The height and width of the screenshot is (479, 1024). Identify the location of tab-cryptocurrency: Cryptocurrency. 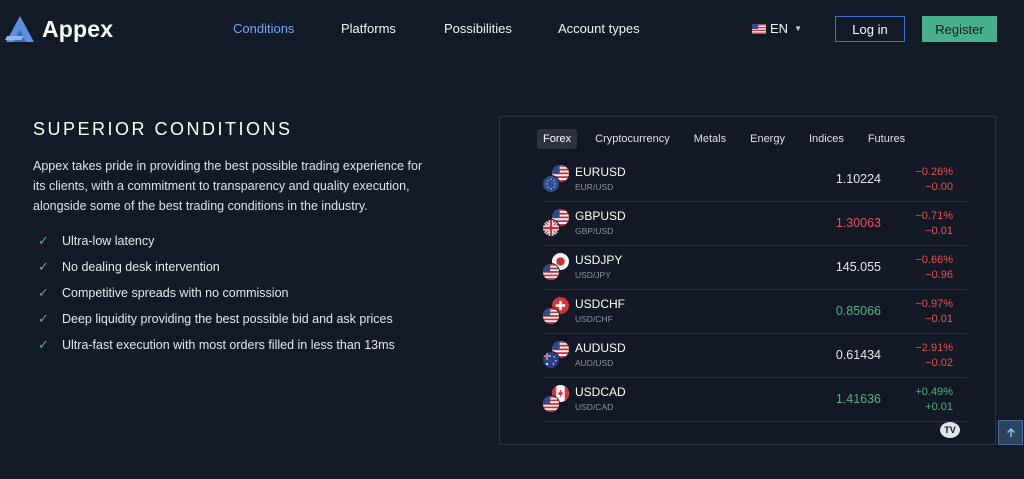
(632, 139).